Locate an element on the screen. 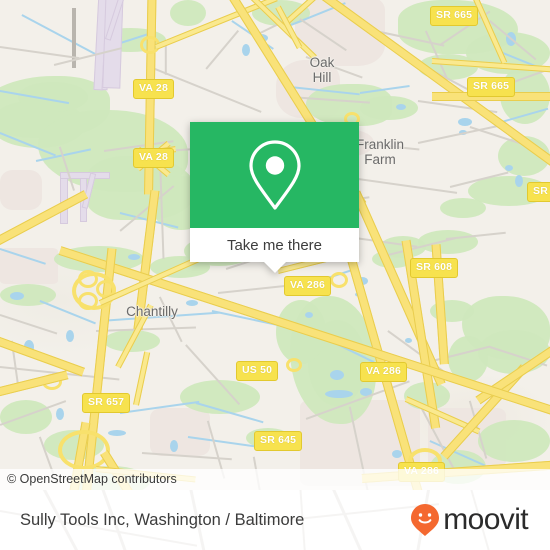 Image resolution: width=550 pixels, height=550 pixels. place-label-chantilly: Chantilly is located at coordinates (152, 311).